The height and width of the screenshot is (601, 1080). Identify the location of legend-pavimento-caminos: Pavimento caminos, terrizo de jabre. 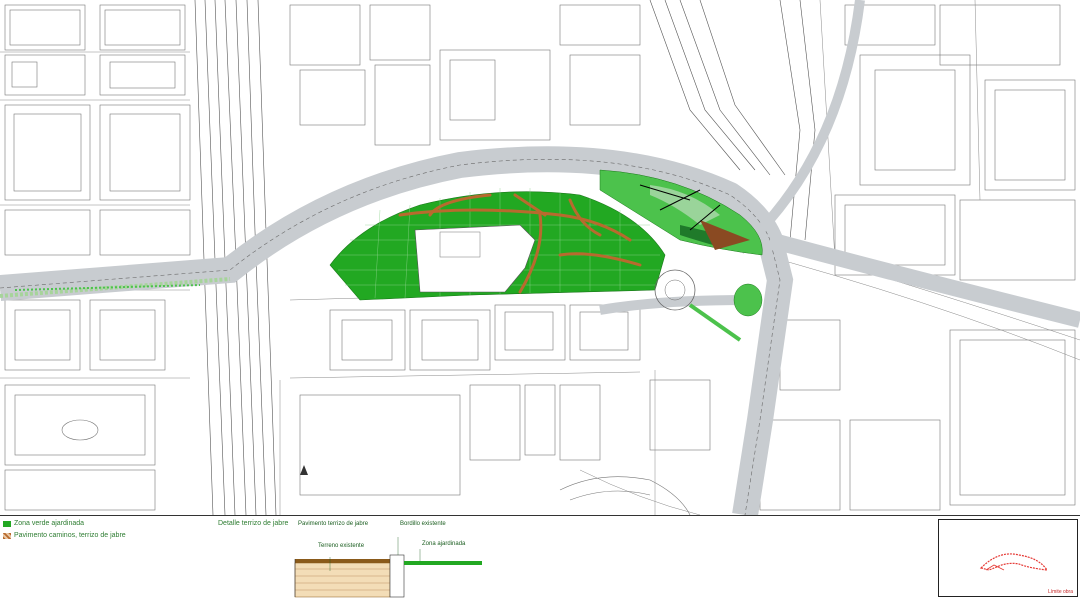
(70, 535).